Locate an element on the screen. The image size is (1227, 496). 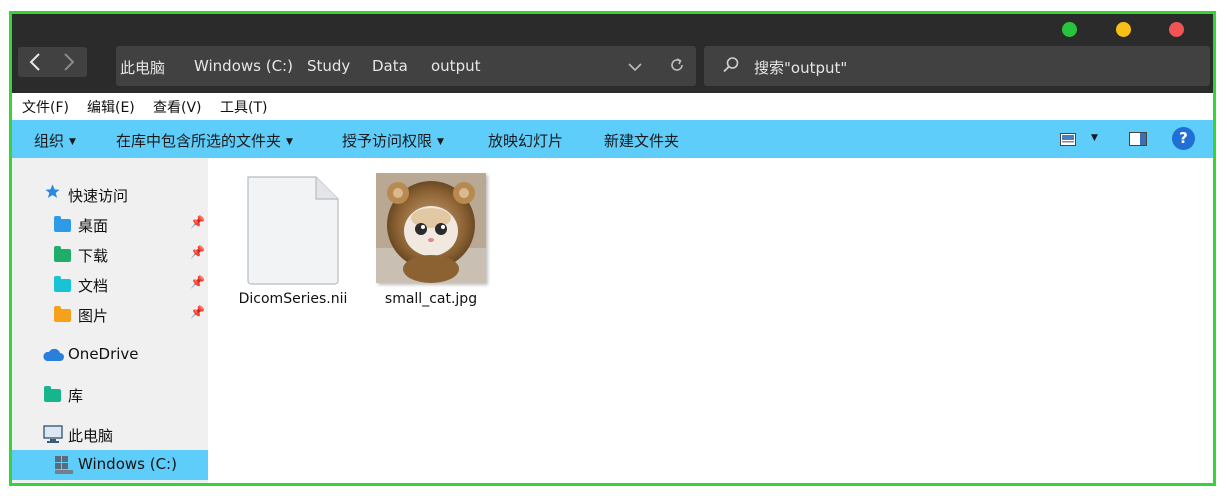
forward-button is located at coordinates (69, 62).